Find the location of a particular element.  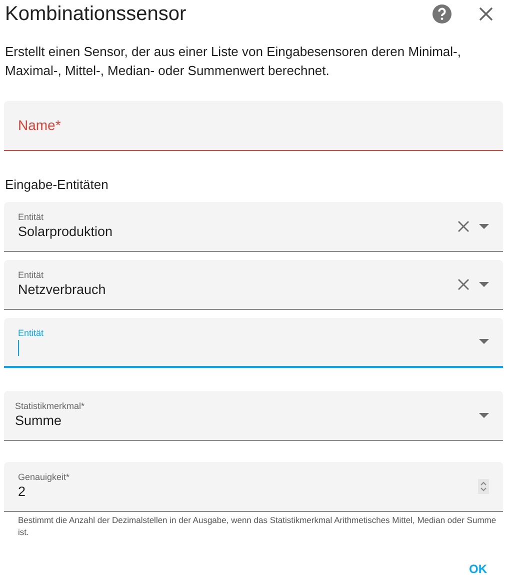

dialog-description: Erstellt einen Sensor, der aus einer Liste von Eingabesensoren deren Minimal-, Maximal-, Mittel-, Median- oder Summenwert berechnet. is located at coordinates (233, 61).